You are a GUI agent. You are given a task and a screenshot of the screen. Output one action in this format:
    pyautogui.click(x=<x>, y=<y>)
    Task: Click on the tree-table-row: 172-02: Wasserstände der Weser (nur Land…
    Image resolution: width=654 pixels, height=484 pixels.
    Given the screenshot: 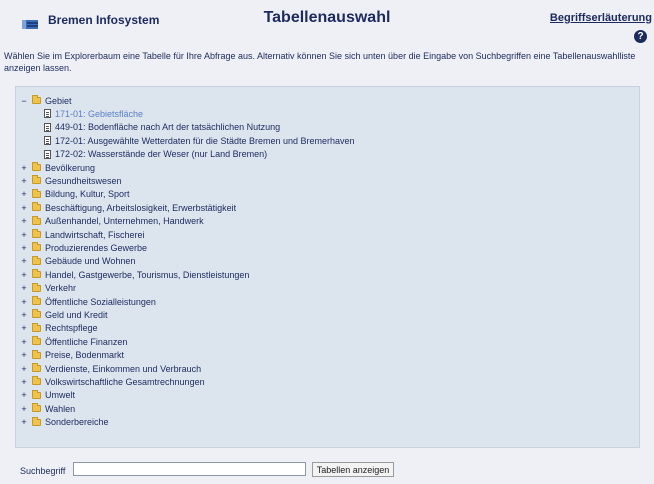 What is the action you would take?
    pyautogui.click(x=155, y=154)
    